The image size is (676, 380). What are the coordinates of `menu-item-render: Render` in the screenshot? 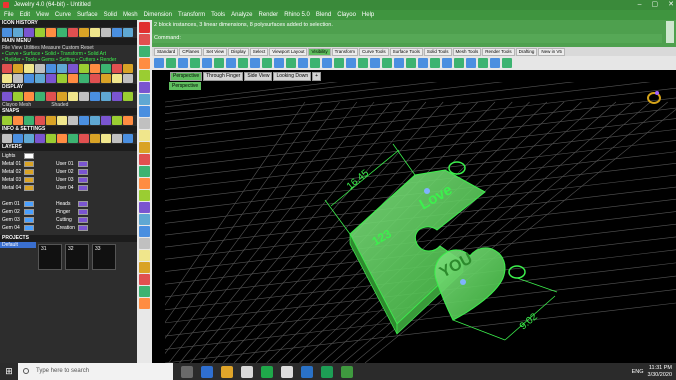 It's located at (269, 15).